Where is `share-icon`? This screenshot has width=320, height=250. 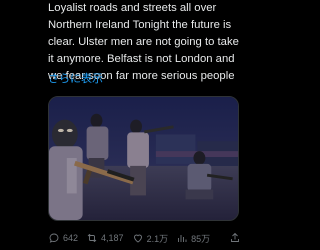 share-icon is located at coordinates (235, 237).